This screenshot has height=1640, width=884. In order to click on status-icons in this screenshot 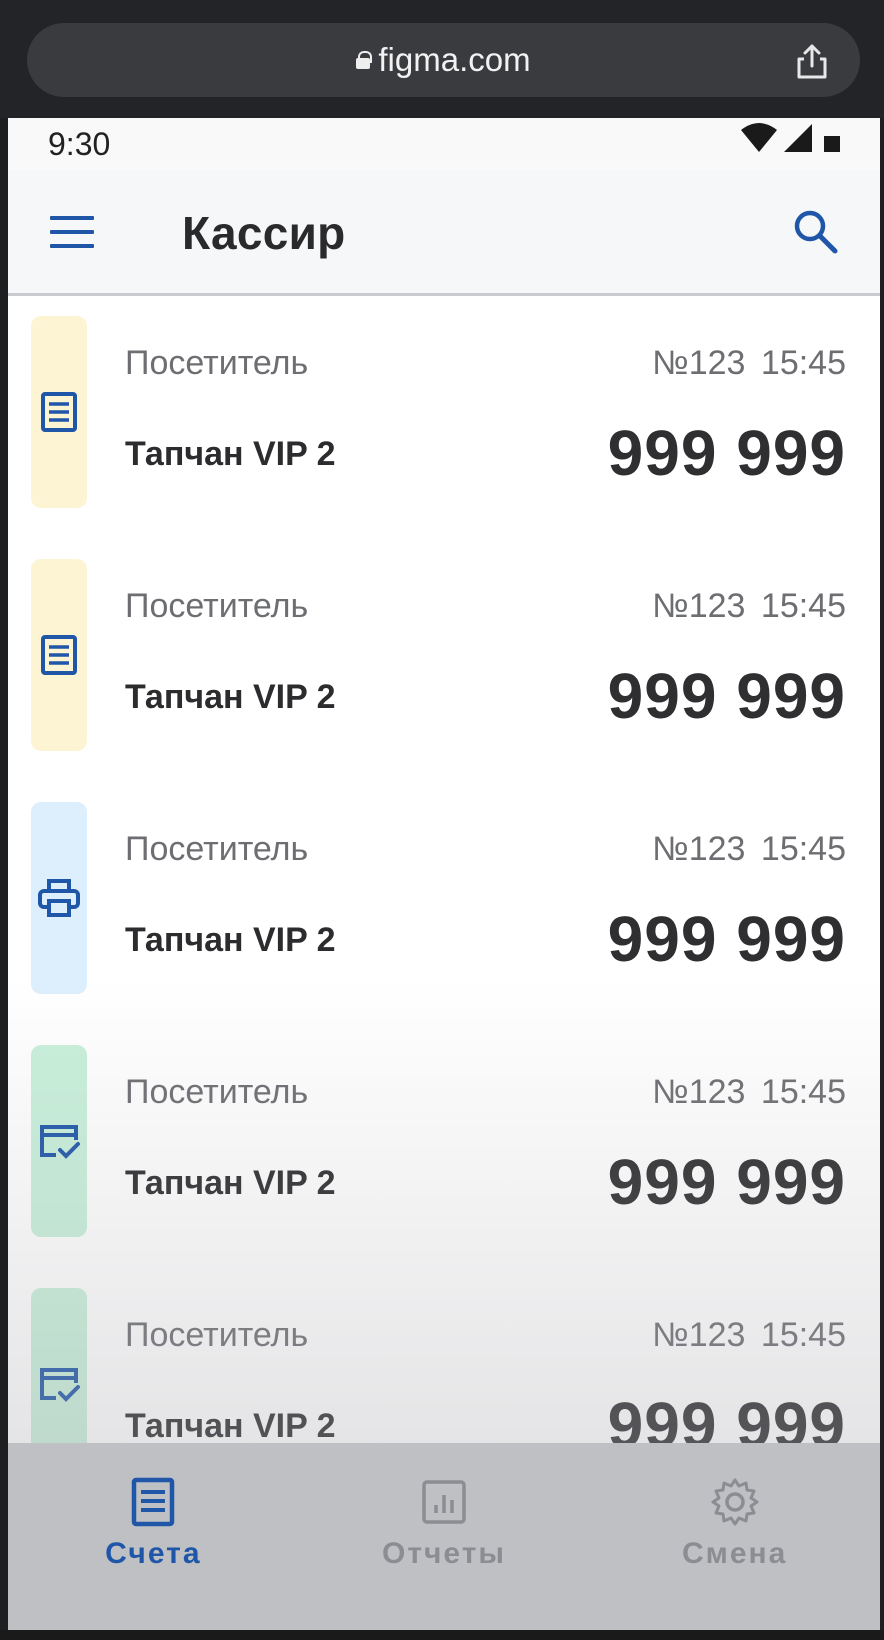, I will do `click(791, 138)`.